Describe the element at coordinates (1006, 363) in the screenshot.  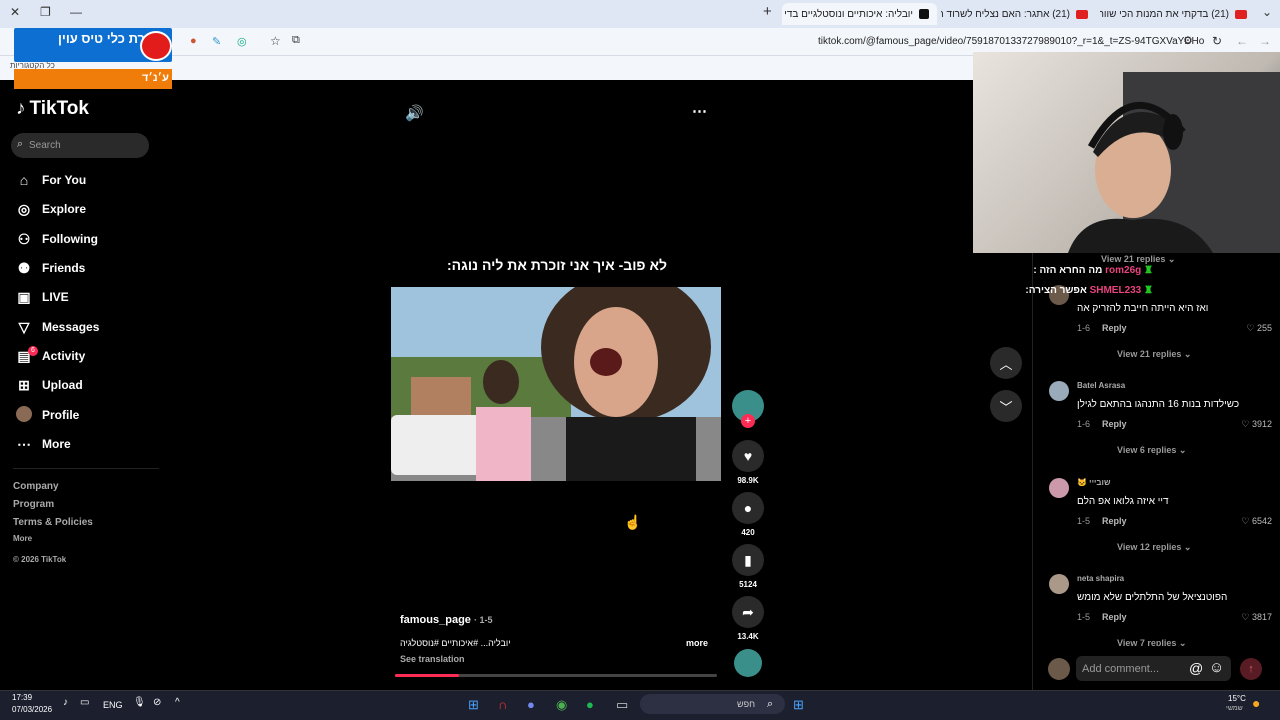
I see `previous-video-button: ︿` at that location.